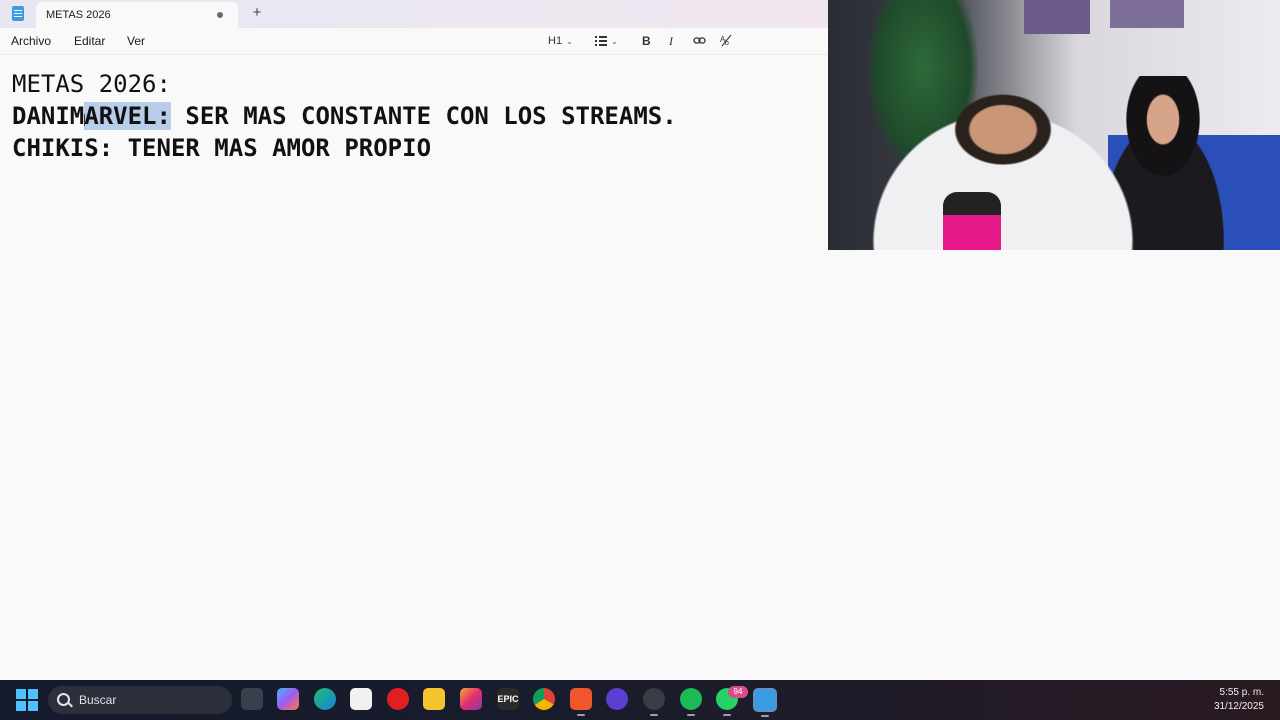  I want to click on bold-button: B, so click(646, 41).